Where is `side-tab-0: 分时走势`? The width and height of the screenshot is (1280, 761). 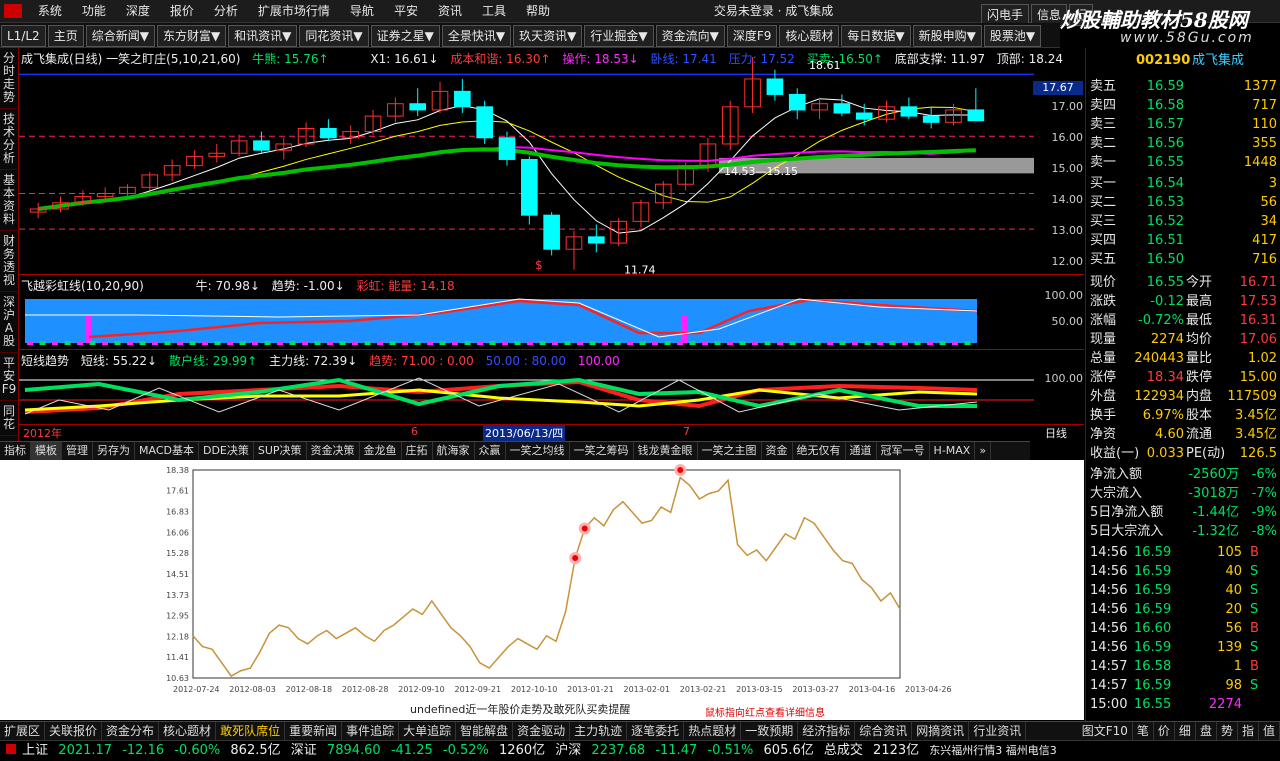
side-tab-0: 分时走势 is located at coordinates (9, 78).